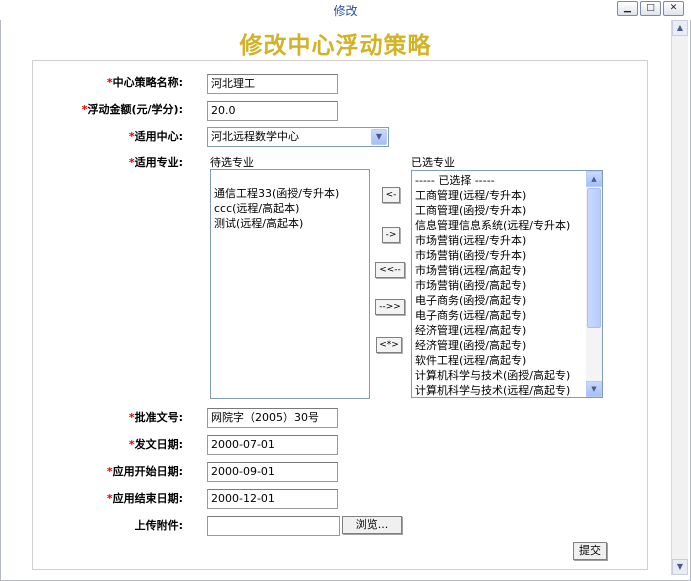 Image resolution: width=691 pixels, height=581 pixels. Describe the element at coordinates (232, 162) in the screenshot. I see `available-majors-caption: 待选专业` at that location.